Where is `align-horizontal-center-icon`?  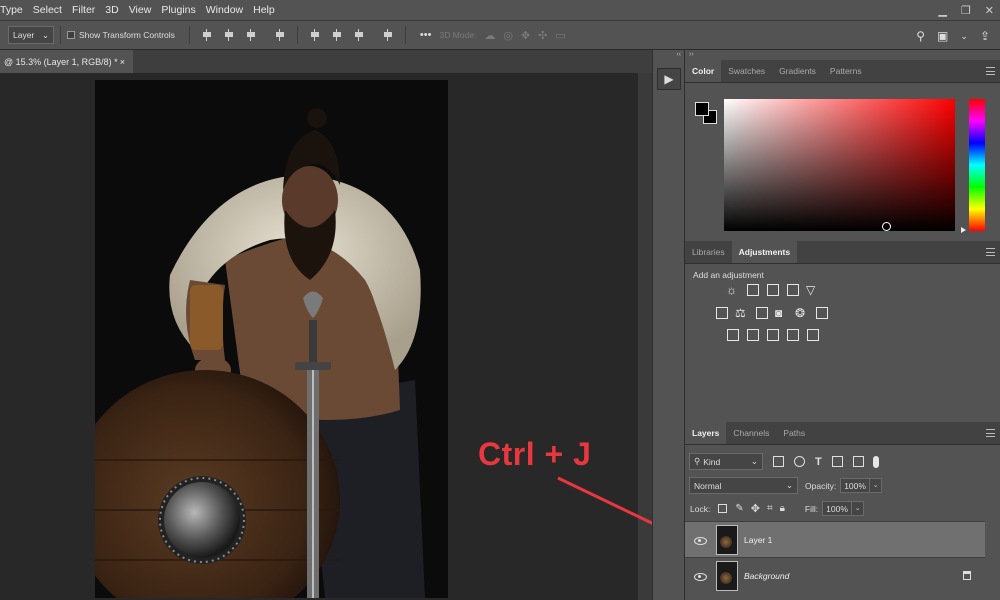
align-horizontal-center-icon is located at coordinates (229, 35).